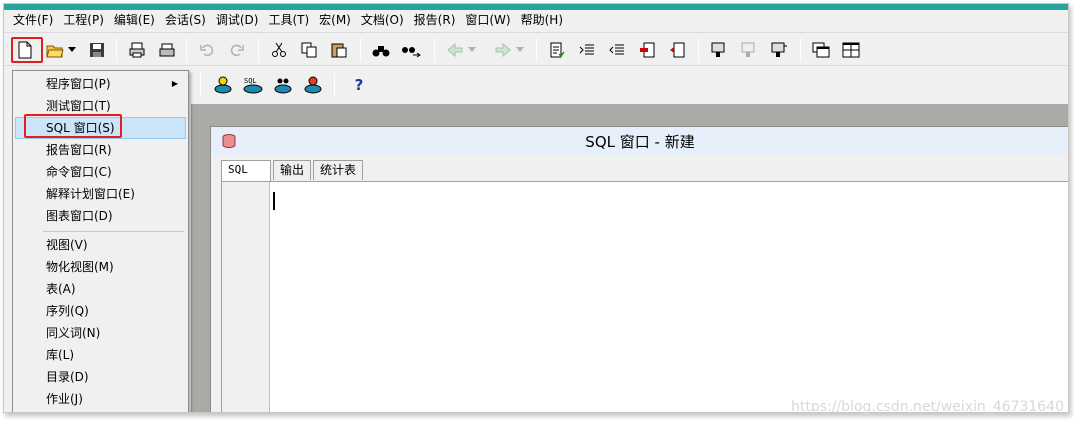  Describe the element at coordinates (100, 311) in the screenshot. I see `menu-item-sequence: 序列(Q)` at that location.